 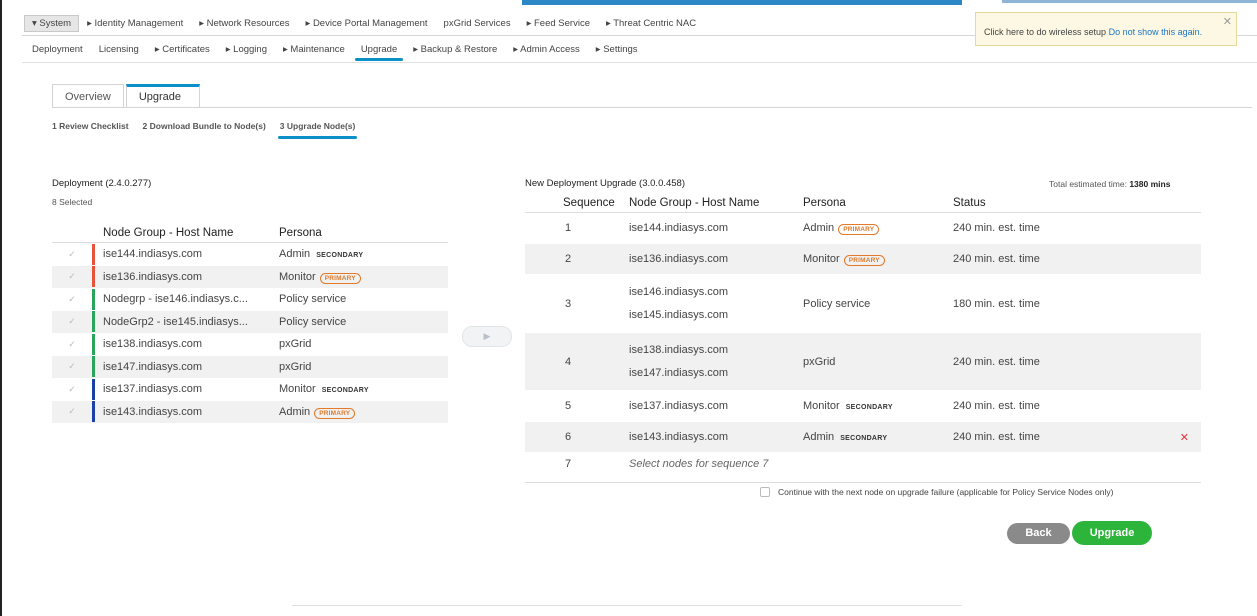 I want to click on sub-nav-item: Upgrade, so click(x=379, y=52).